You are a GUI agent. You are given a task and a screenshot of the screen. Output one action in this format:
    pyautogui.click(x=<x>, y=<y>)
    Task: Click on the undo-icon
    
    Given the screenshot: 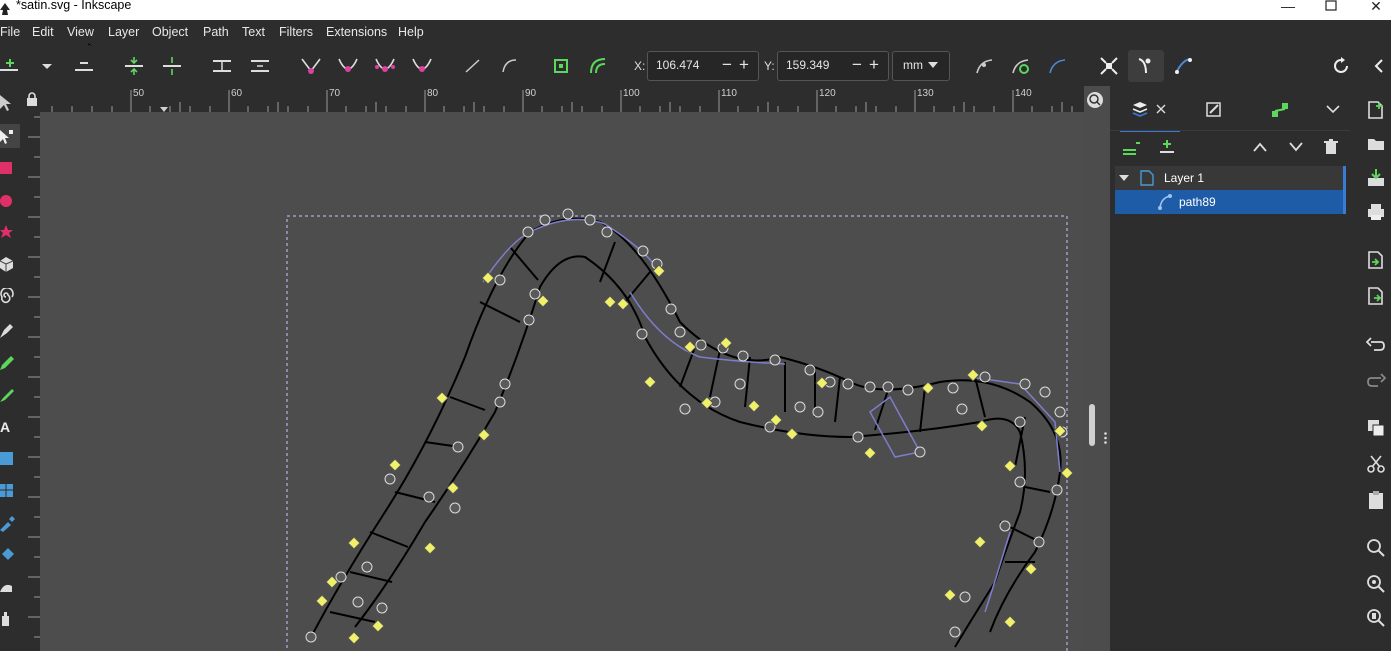 What is the action you would take?
    pyautogui.click(x=1376, y=344)
    